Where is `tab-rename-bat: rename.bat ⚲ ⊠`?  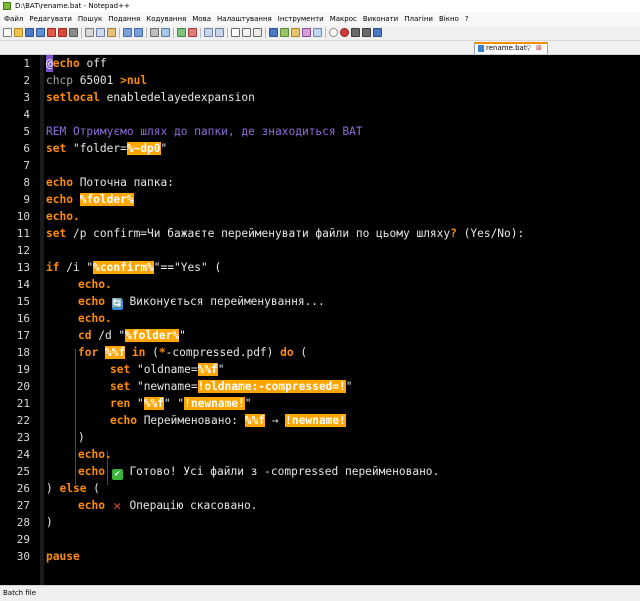
tab-rename-bat: rename.bat ⚲ ⊠ is located at coordinates (511, 48).